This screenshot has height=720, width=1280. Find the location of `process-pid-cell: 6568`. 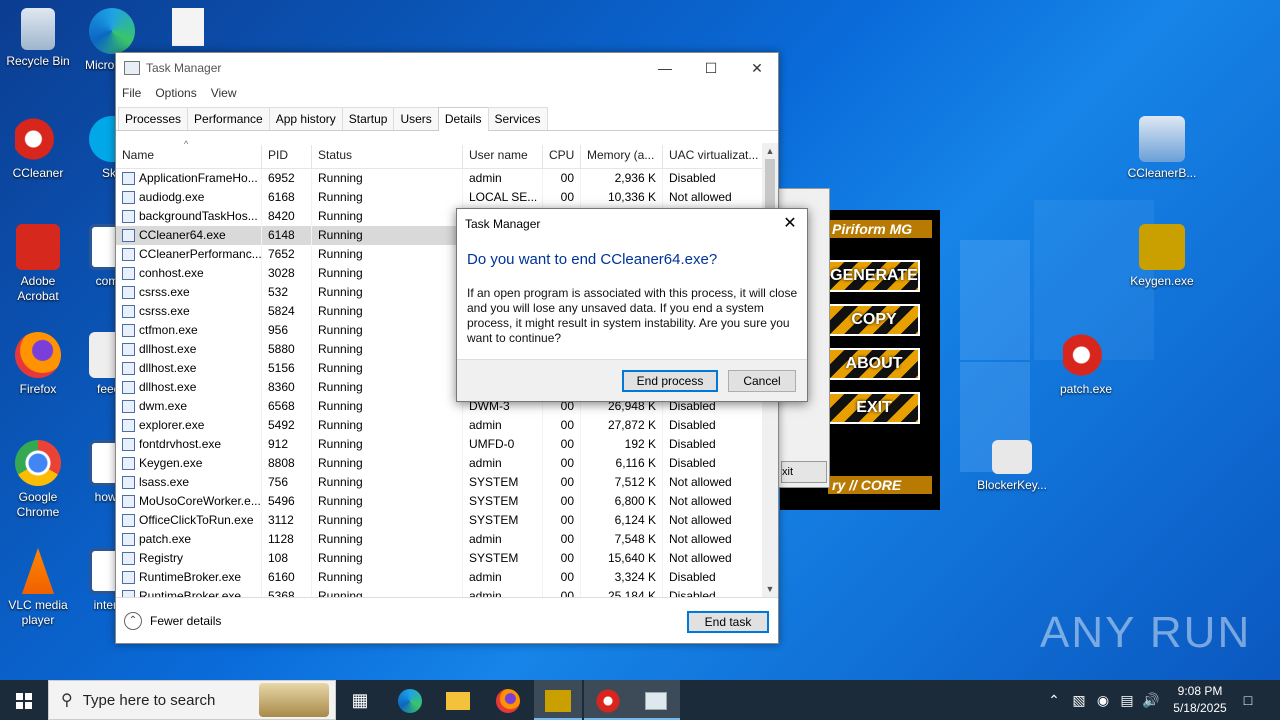

process-pid-cell: 6568 is located at coordinates (287, 406).